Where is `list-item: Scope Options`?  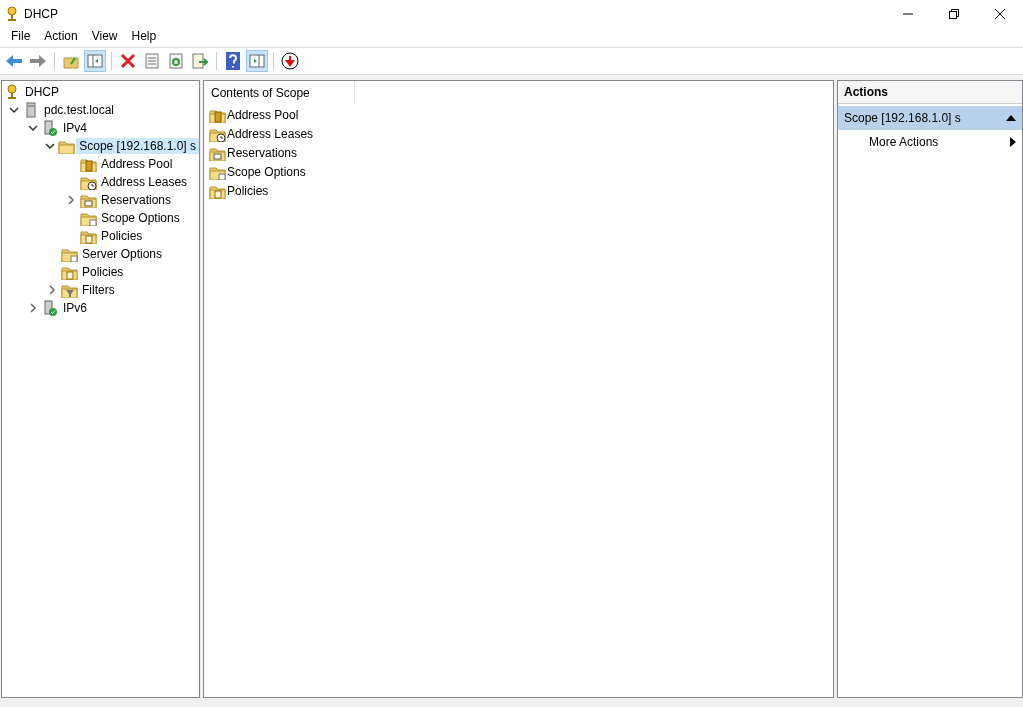 list-item: Scope Options is located at coordinates (266, 171).